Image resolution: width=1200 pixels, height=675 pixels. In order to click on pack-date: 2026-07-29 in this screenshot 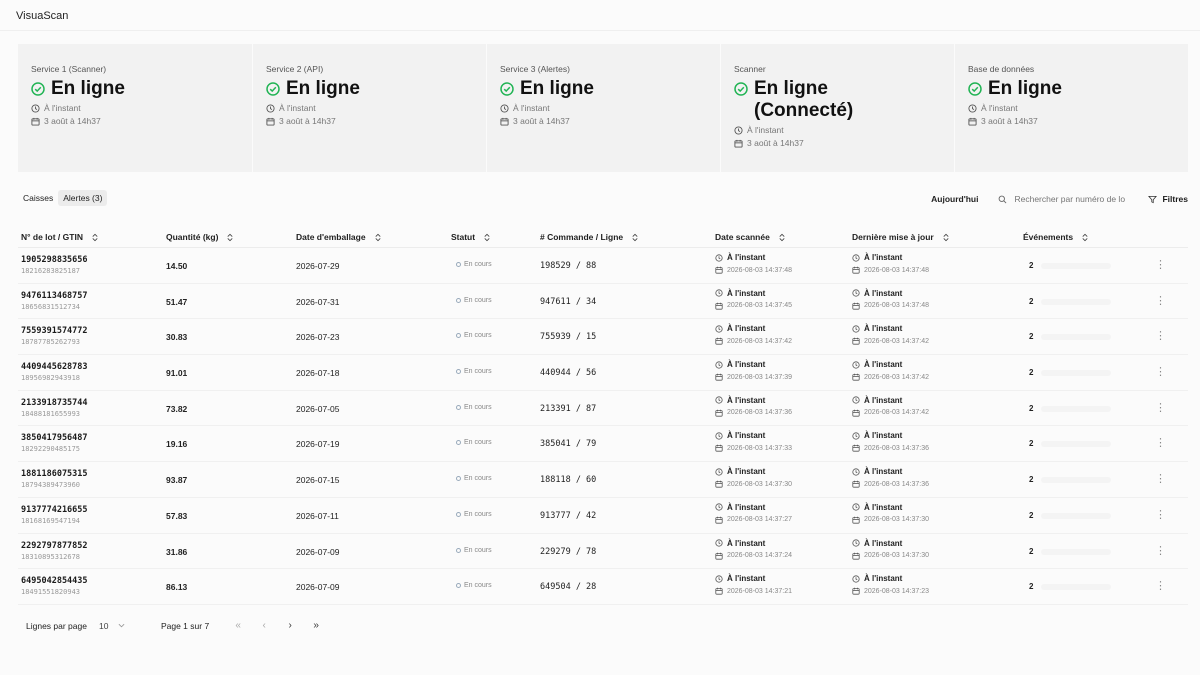, I will do `click(318, 266)`.